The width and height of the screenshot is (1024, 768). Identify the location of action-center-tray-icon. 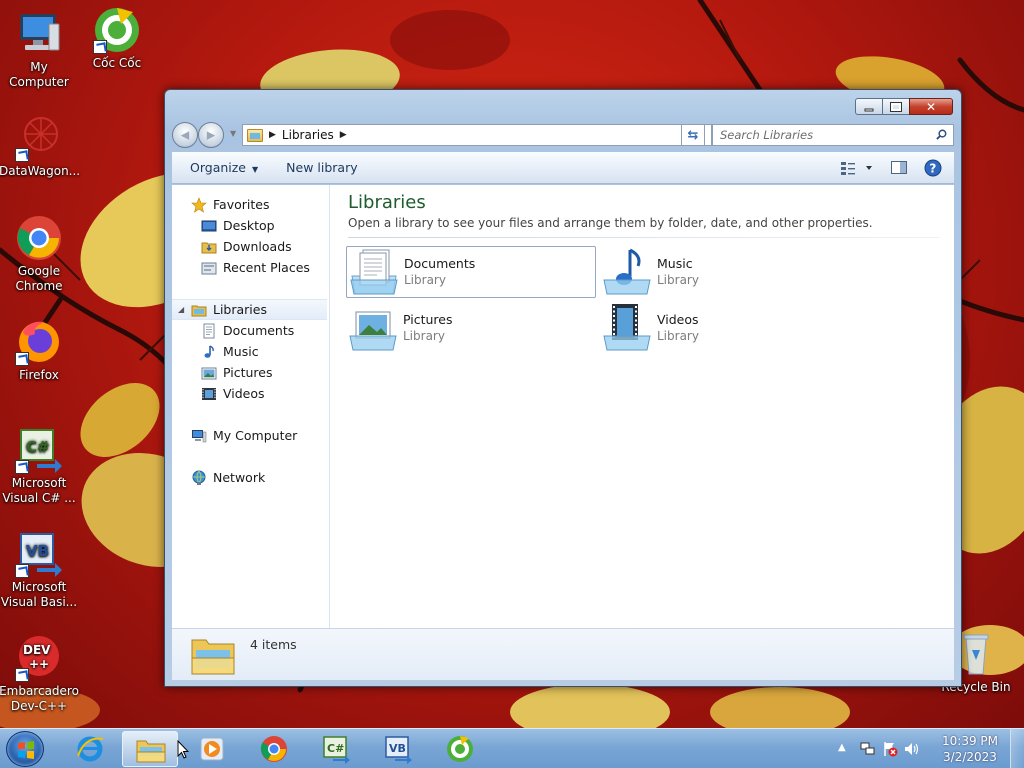
(890, 749).